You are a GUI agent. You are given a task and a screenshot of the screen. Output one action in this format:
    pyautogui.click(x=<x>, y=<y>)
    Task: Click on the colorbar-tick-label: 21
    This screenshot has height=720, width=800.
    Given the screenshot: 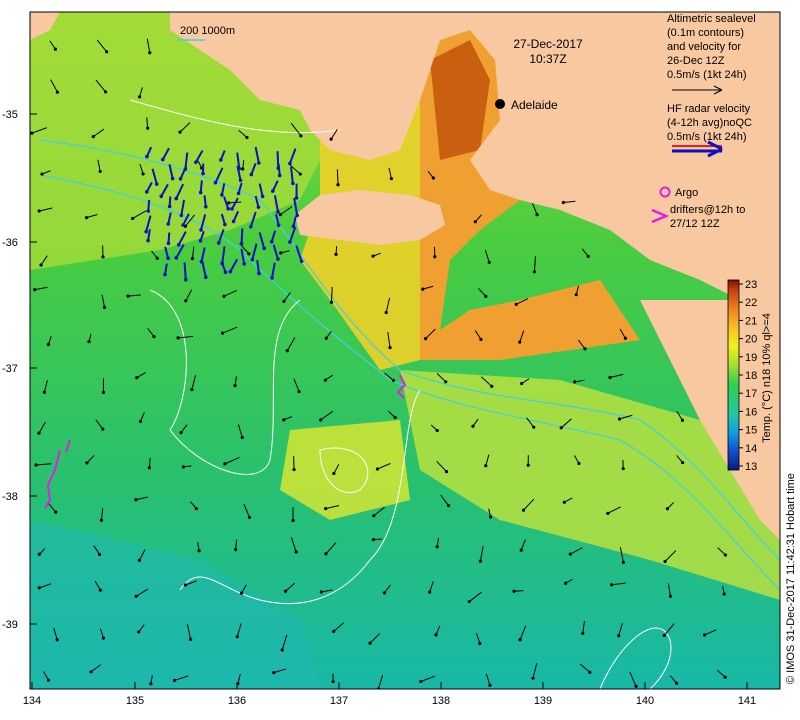 What is the action you would take?
    pyautogui.click(x=751, y=321)
    